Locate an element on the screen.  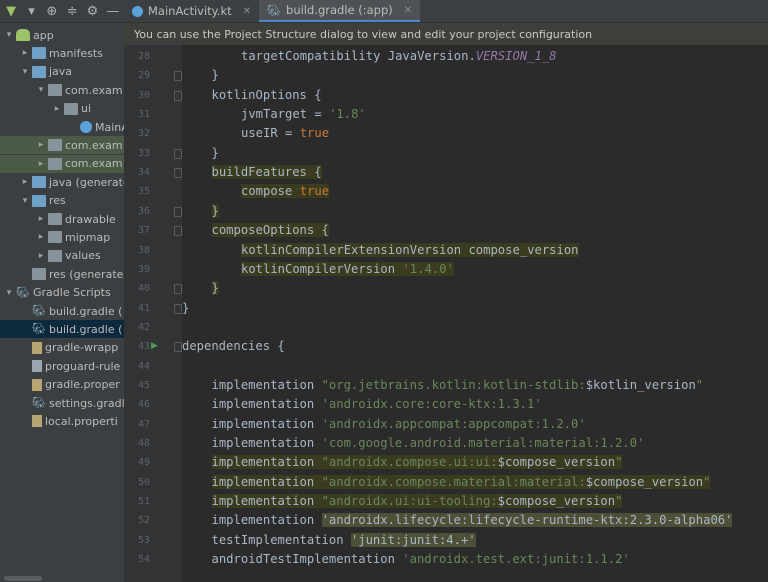
dropdown-icon: ▾ is located at coordinates (31, 11).